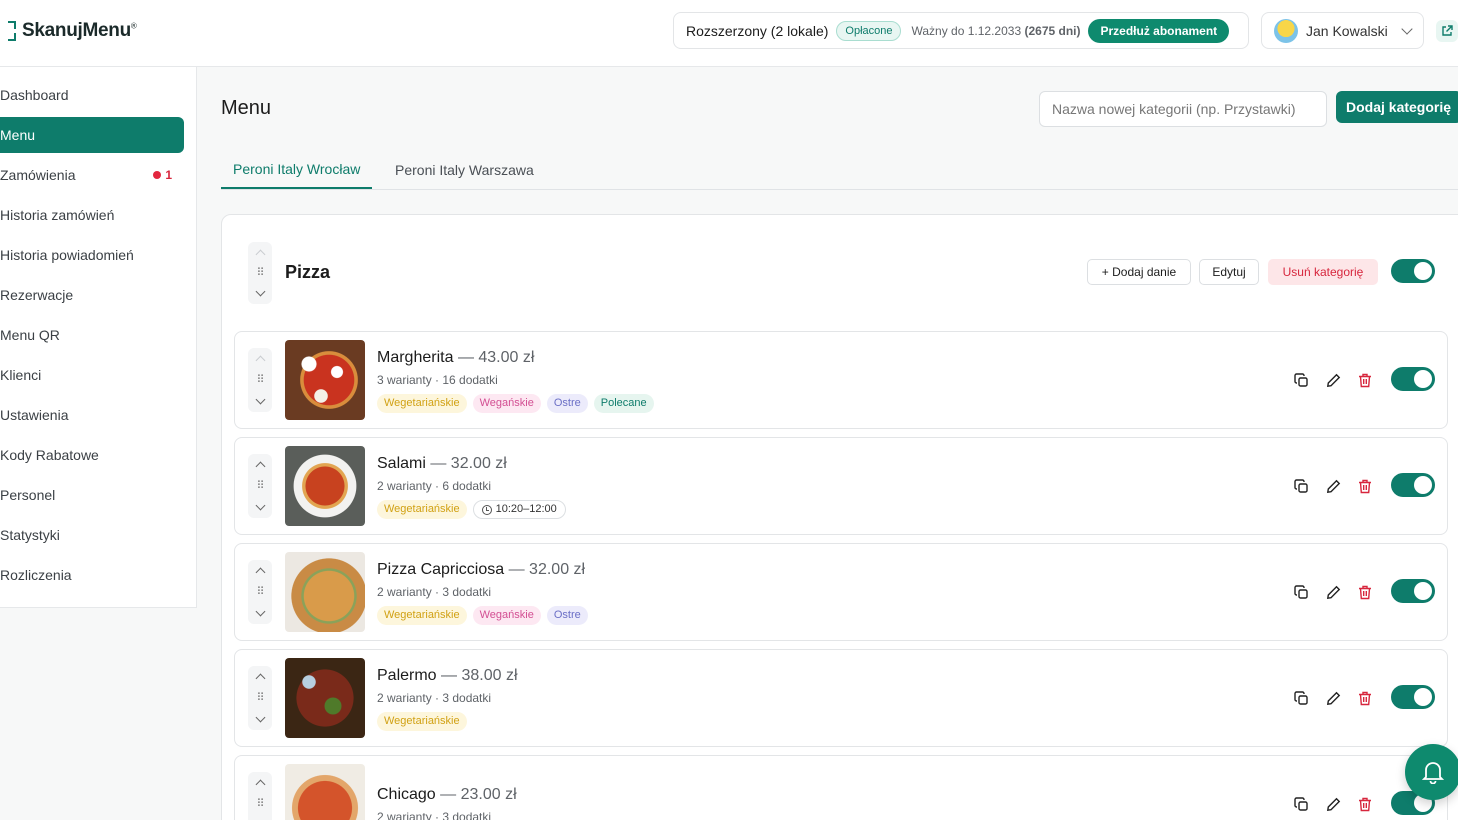  I want to click on user-name: Jan Kowalski, so click(1347, 30).